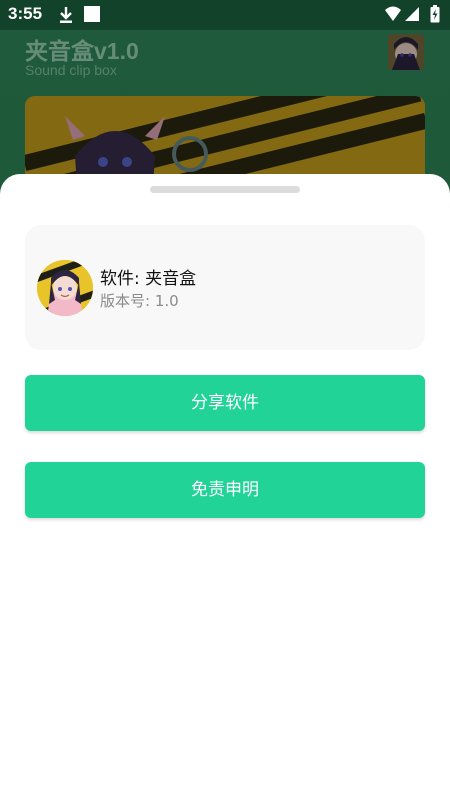  I want to click on disclaimer-button: 免责申明, so click(225, 490).